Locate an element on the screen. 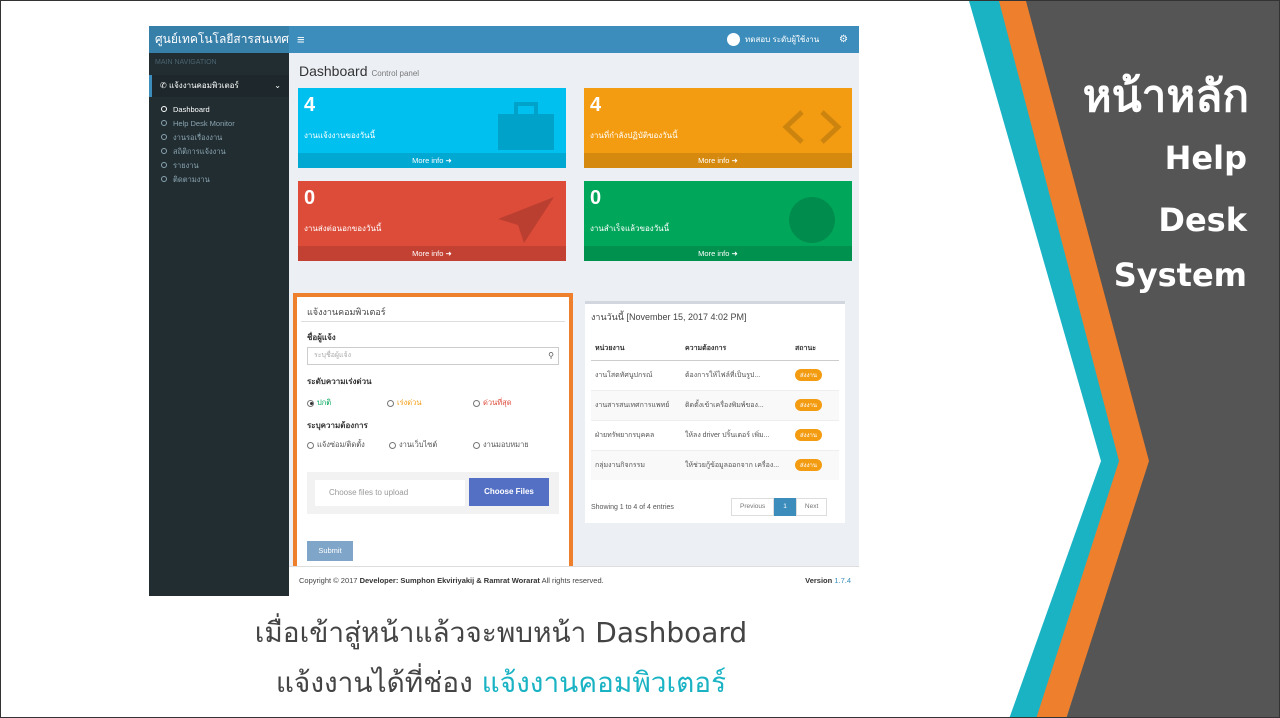 The height and width of the screenshot is (718, 1280). page-title: Dashboard Control panel is located at coordinates (359, 71).